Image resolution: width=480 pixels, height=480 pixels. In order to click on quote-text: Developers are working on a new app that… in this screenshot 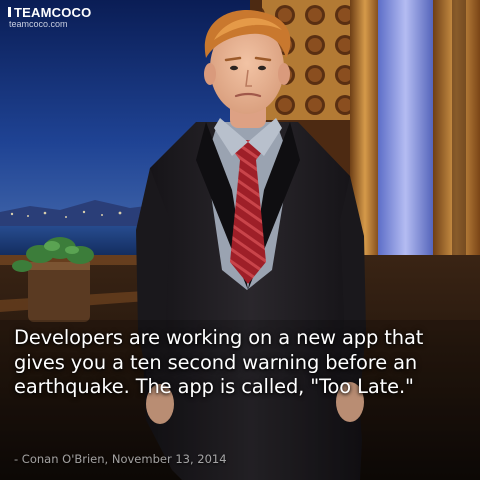, I will do `click(219, 362)`.